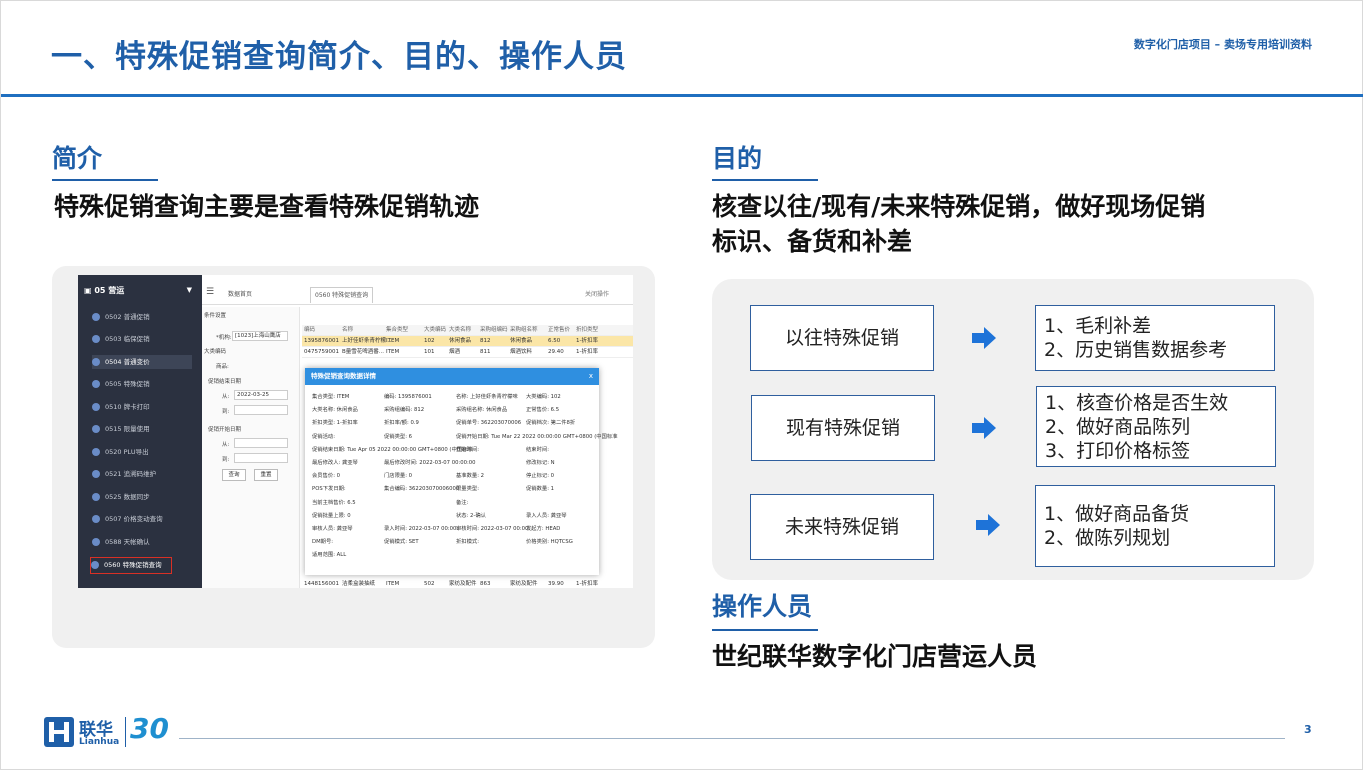  I want to click on modal-field: 名称: 上好佳虾条青柠檬味, so click(487, 397).